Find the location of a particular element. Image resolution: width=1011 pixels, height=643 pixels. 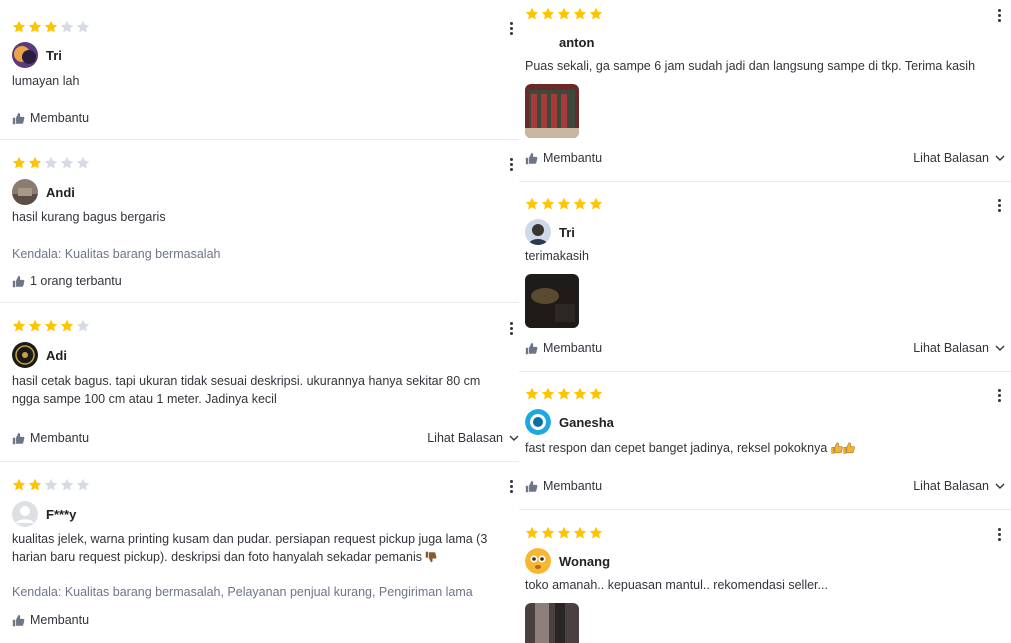

reviewer: F***y is located at coordinates (44, 514).